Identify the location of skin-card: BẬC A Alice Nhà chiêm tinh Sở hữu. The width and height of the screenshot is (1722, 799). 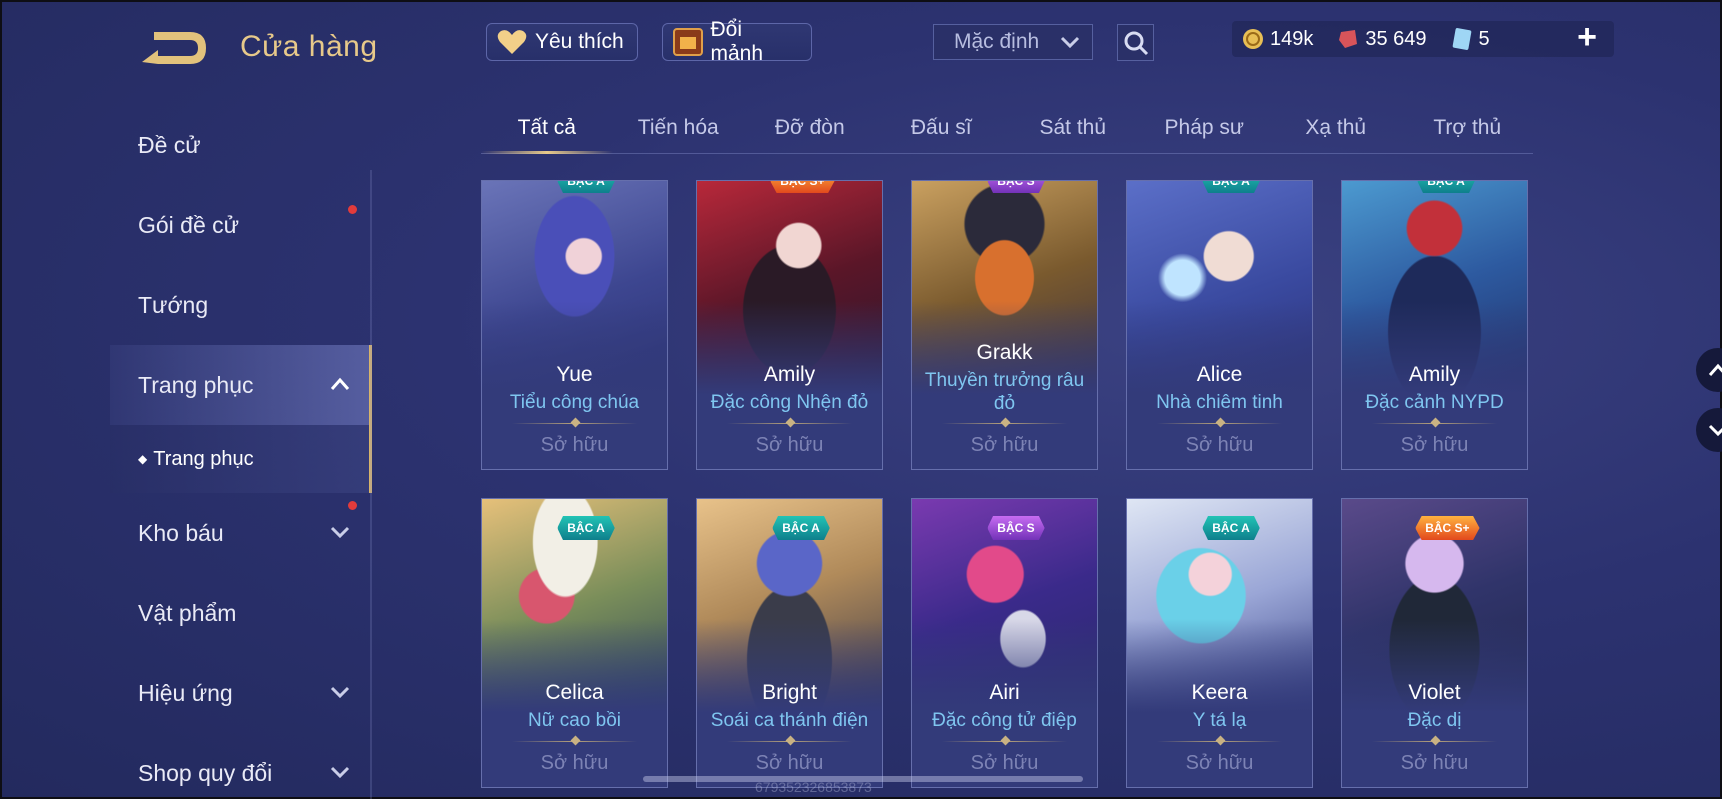
(1219, 325).